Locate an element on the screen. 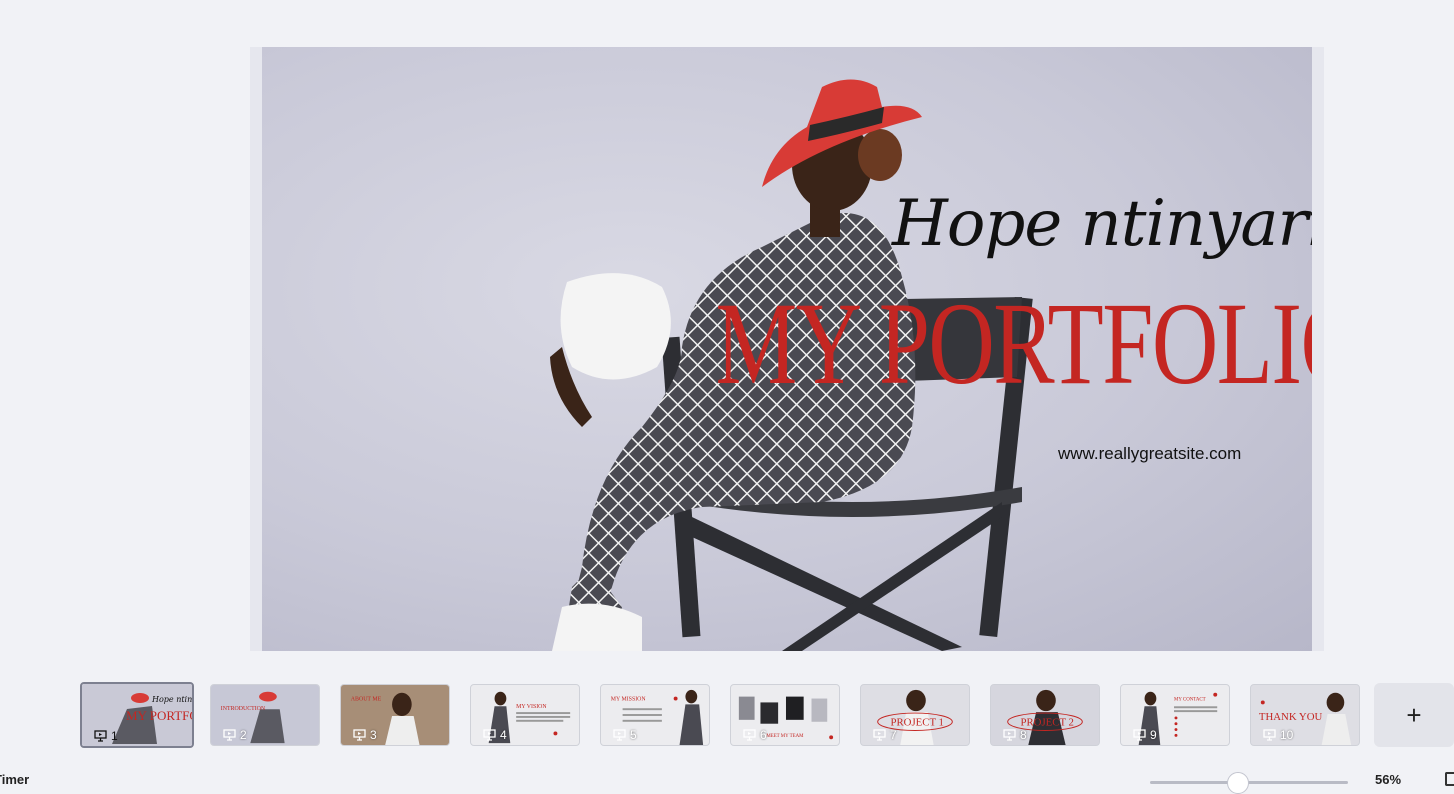 The image size is (1454, 794). thumbnail-5: MY MISSION 5 is located at coordinates (655, 715).